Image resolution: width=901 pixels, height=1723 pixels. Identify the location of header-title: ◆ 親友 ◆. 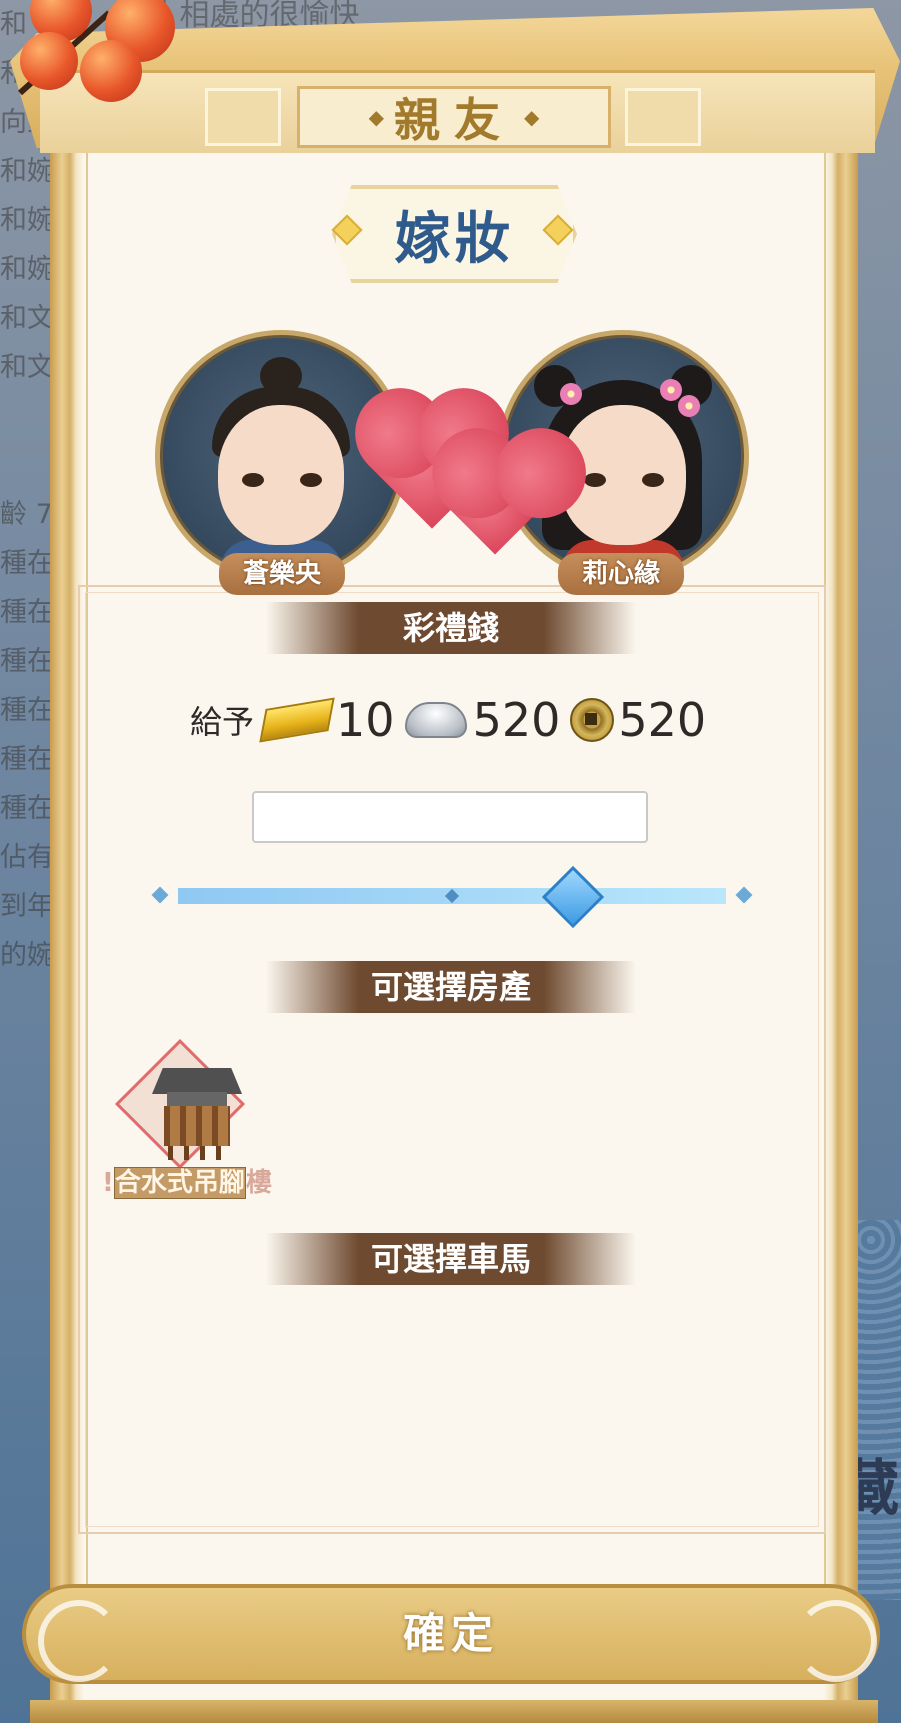
(454, 117).